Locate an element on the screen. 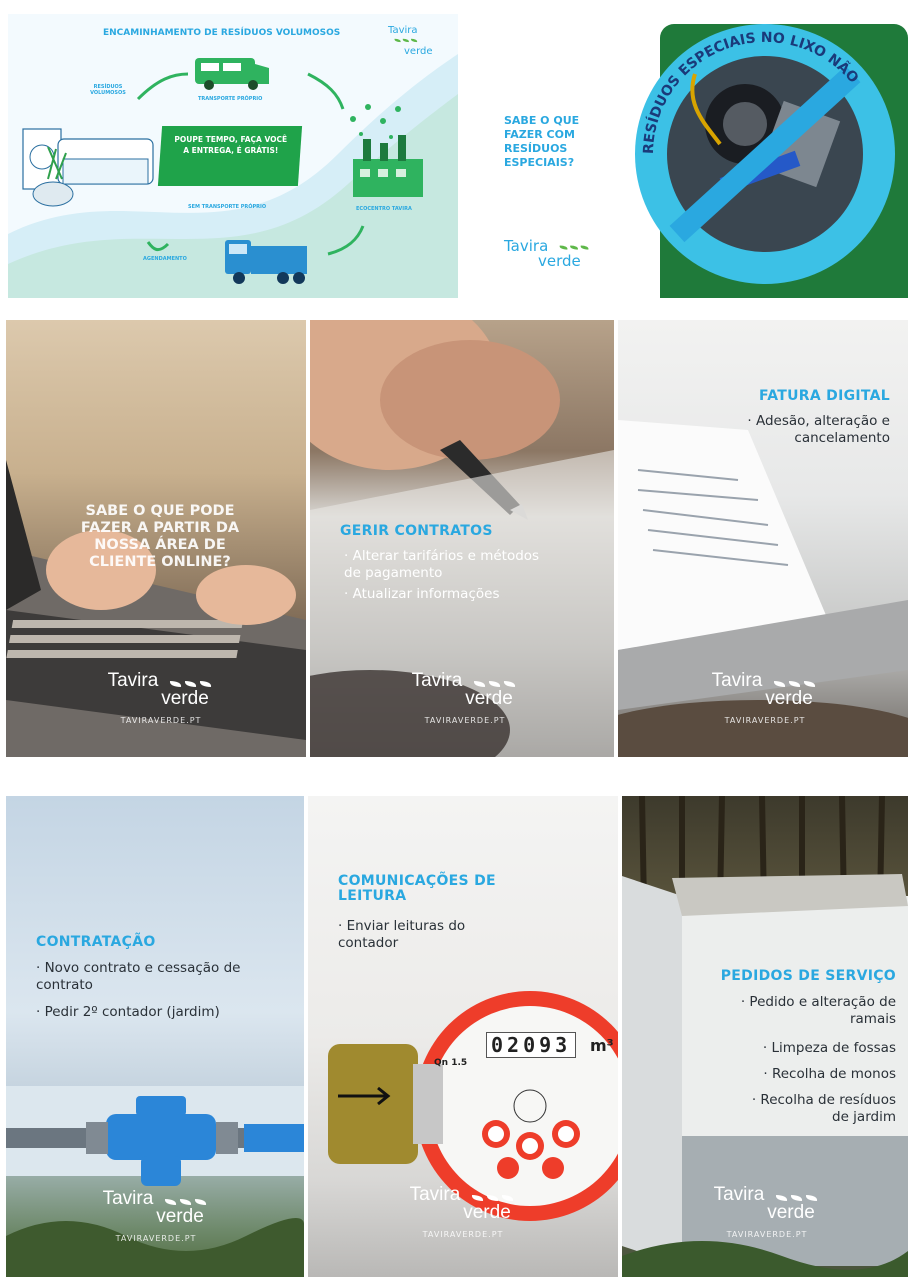 Image resolution: width=908 pixels, height=1277 pixels. contracting-item-1: · Novo contrato e cessação de contrato is located at coordinates (138, 976).